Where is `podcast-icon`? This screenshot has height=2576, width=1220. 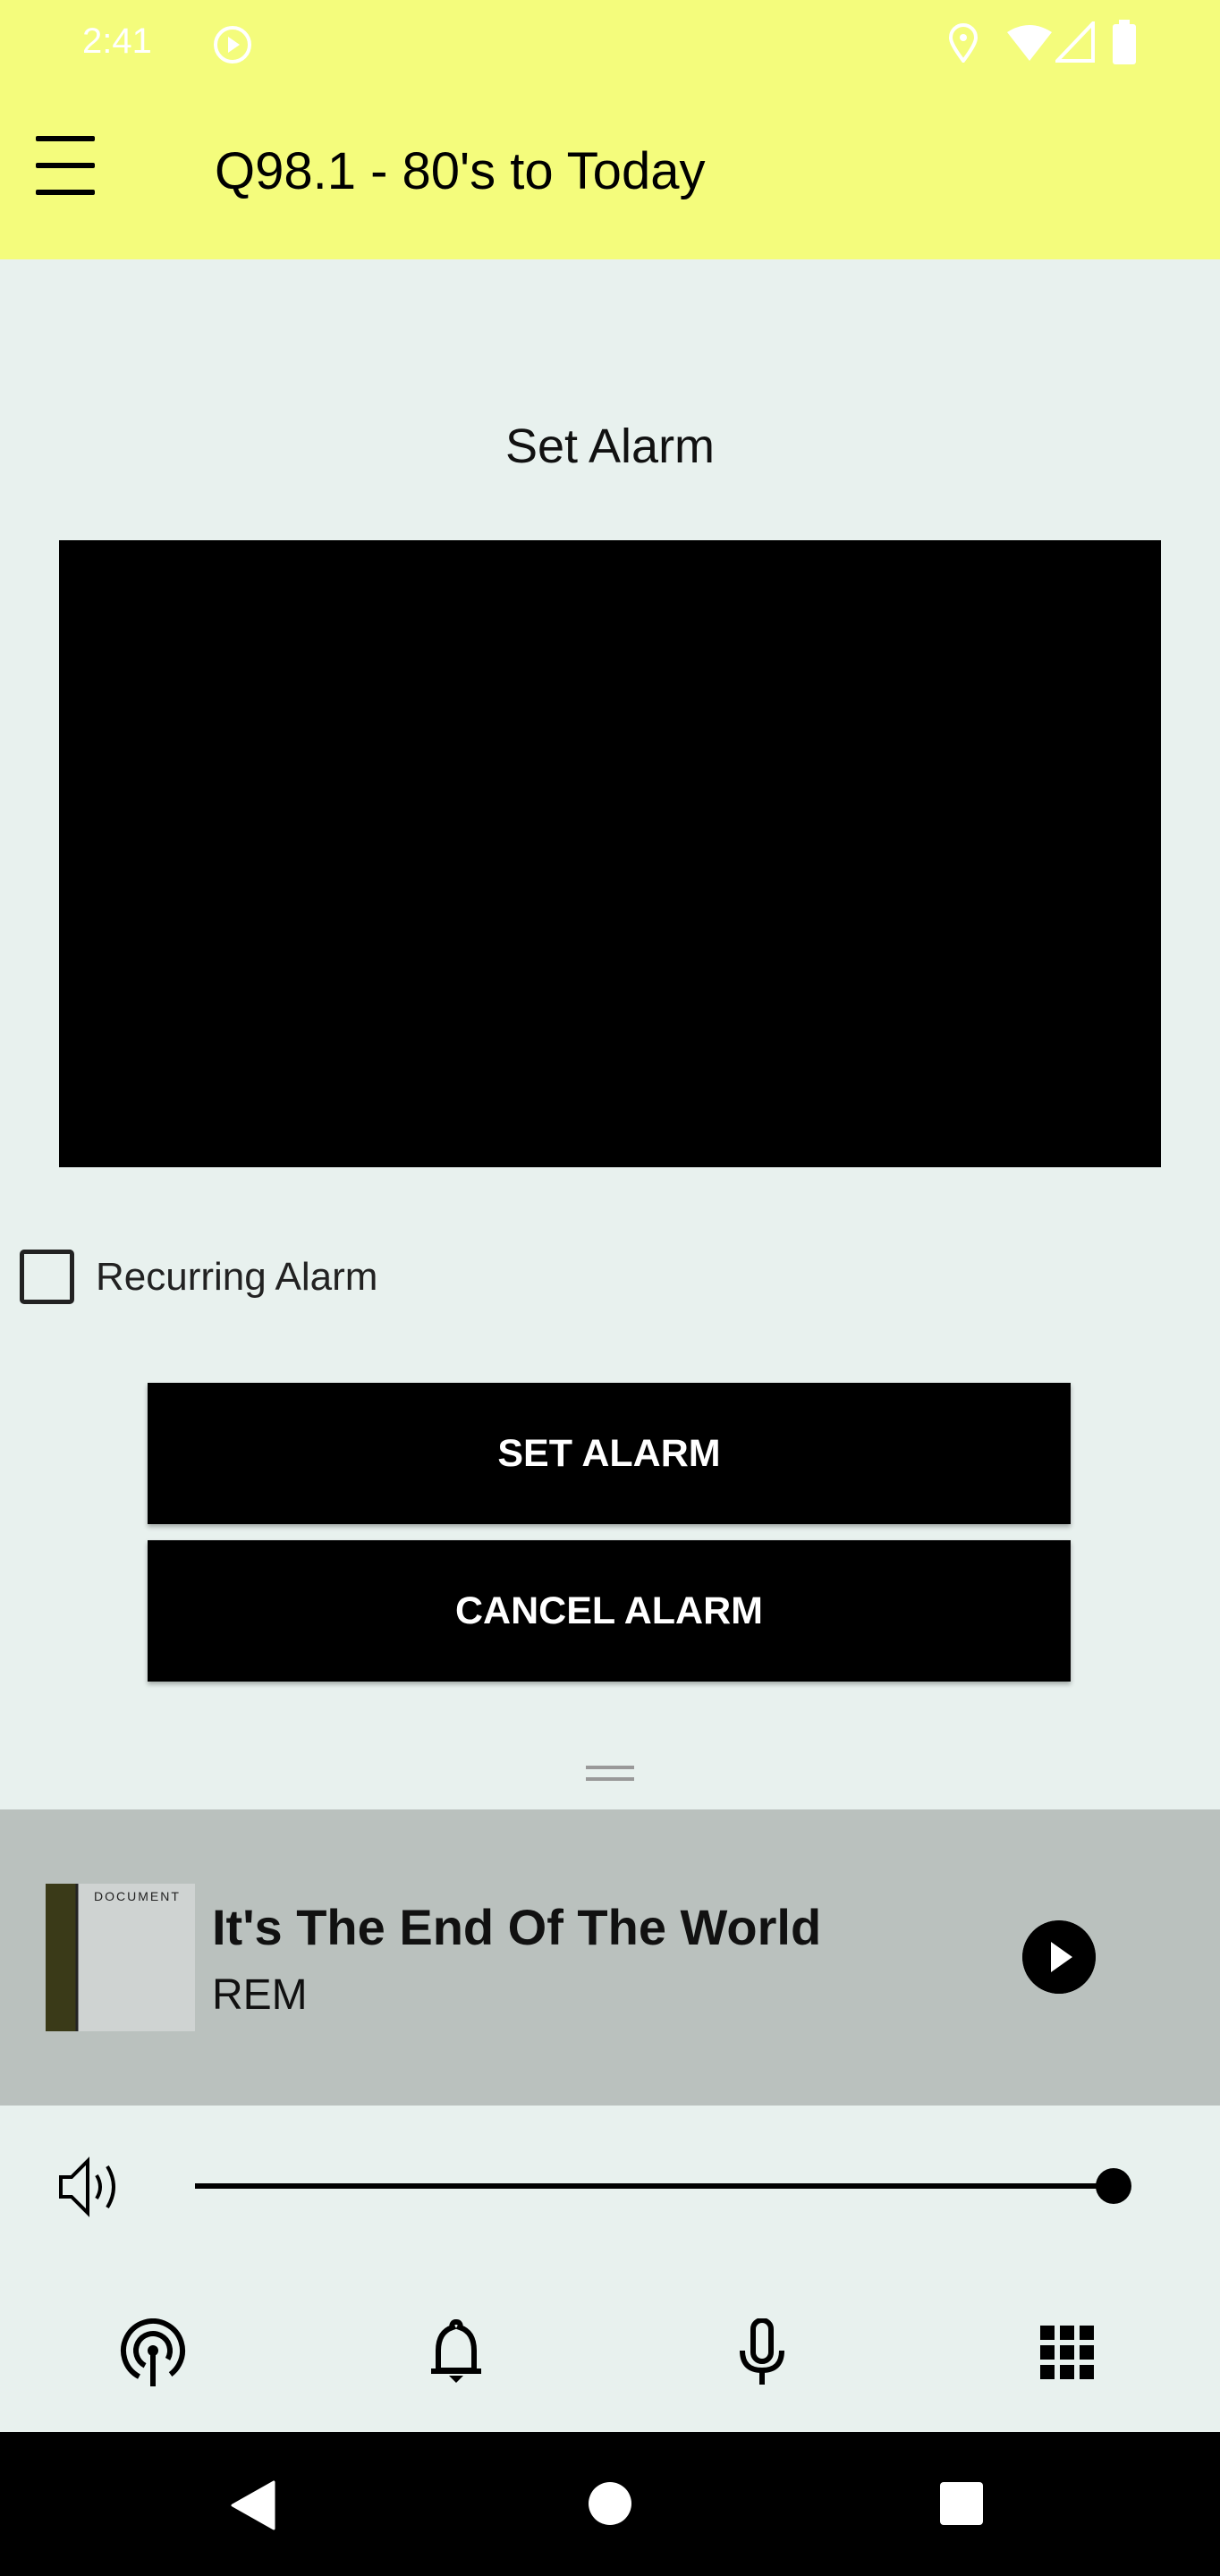
podcast-icon is located at coordinates (153, 2352).